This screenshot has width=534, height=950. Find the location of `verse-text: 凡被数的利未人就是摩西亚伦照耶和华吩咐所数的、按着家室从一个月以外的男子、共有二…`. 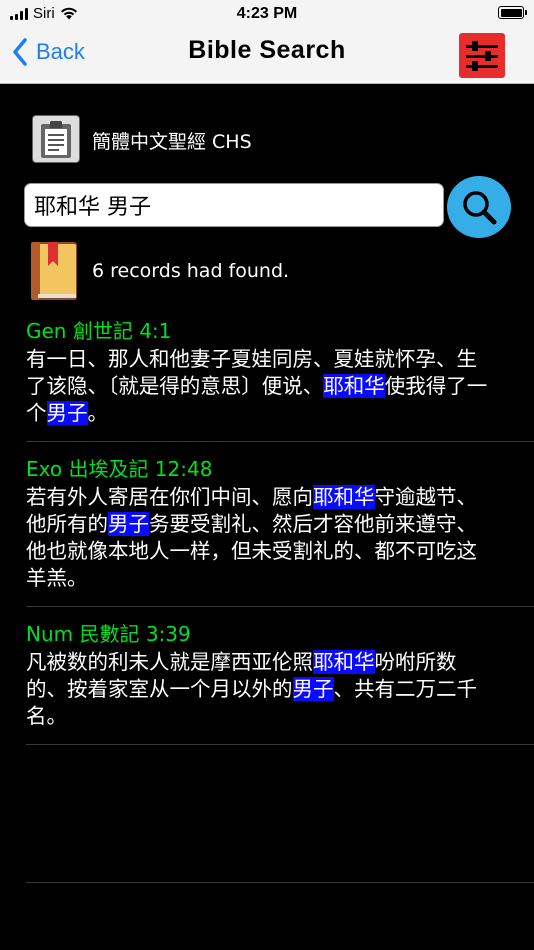

verse-text: 凡被数的利未人就是摩西亚伦照耶和华吩咐所数的、按着家室从一个月以外的男子、共有二… is located at coordinates (261, 689).